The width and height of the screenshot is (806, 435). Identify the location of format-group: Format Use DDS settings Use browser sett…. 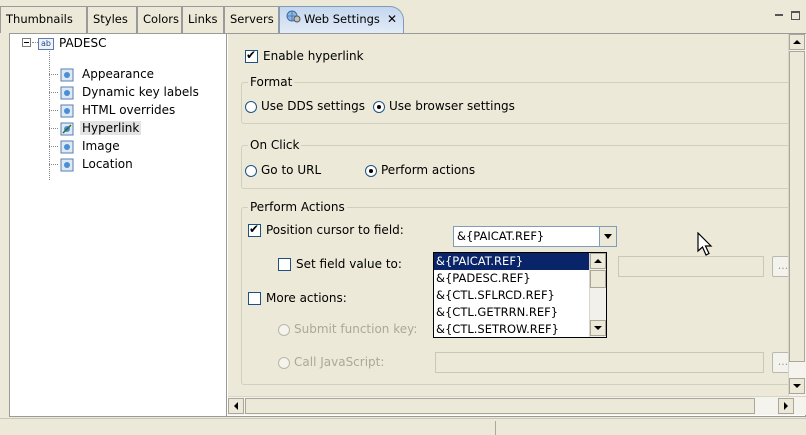
(514, 99).